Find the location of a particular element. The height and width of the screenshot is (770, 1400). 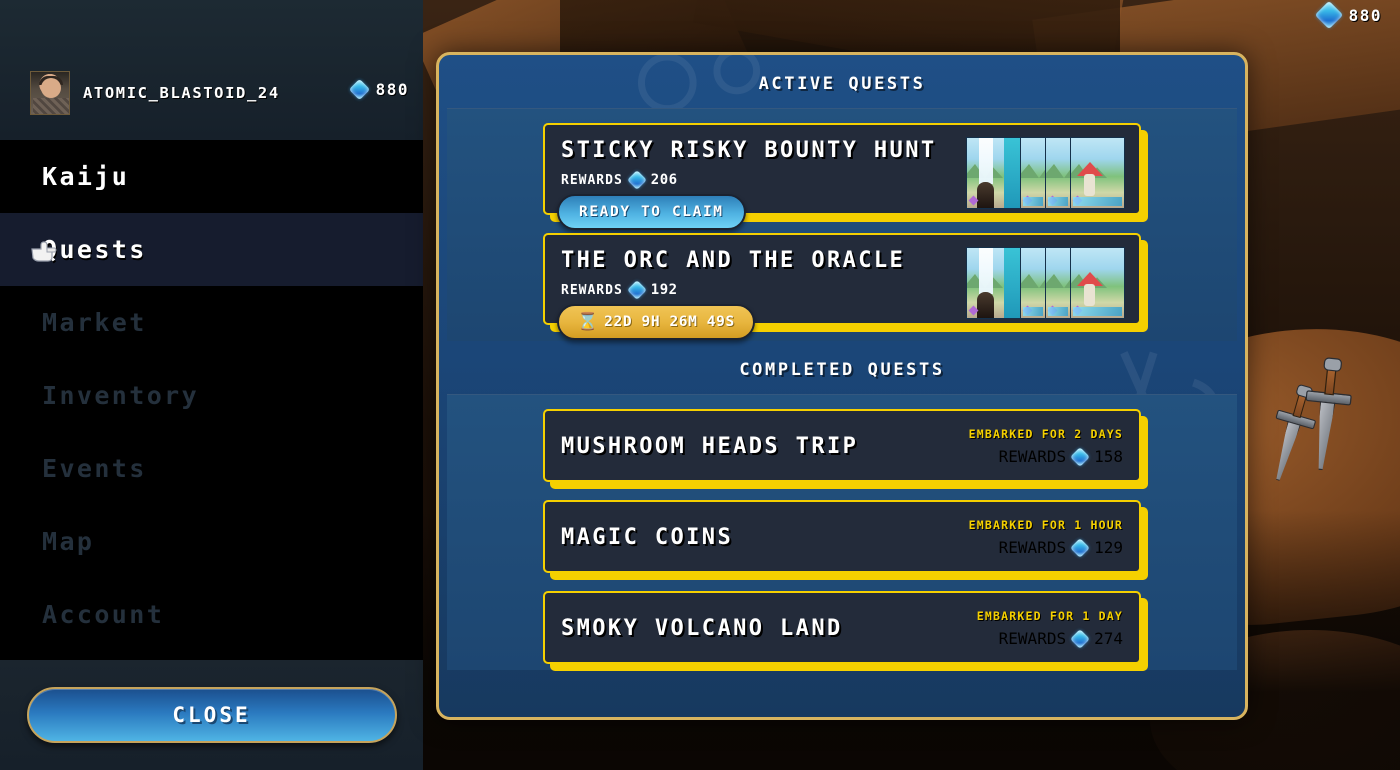

topbar-currency: 880 is located at coordinates (1348, 15).